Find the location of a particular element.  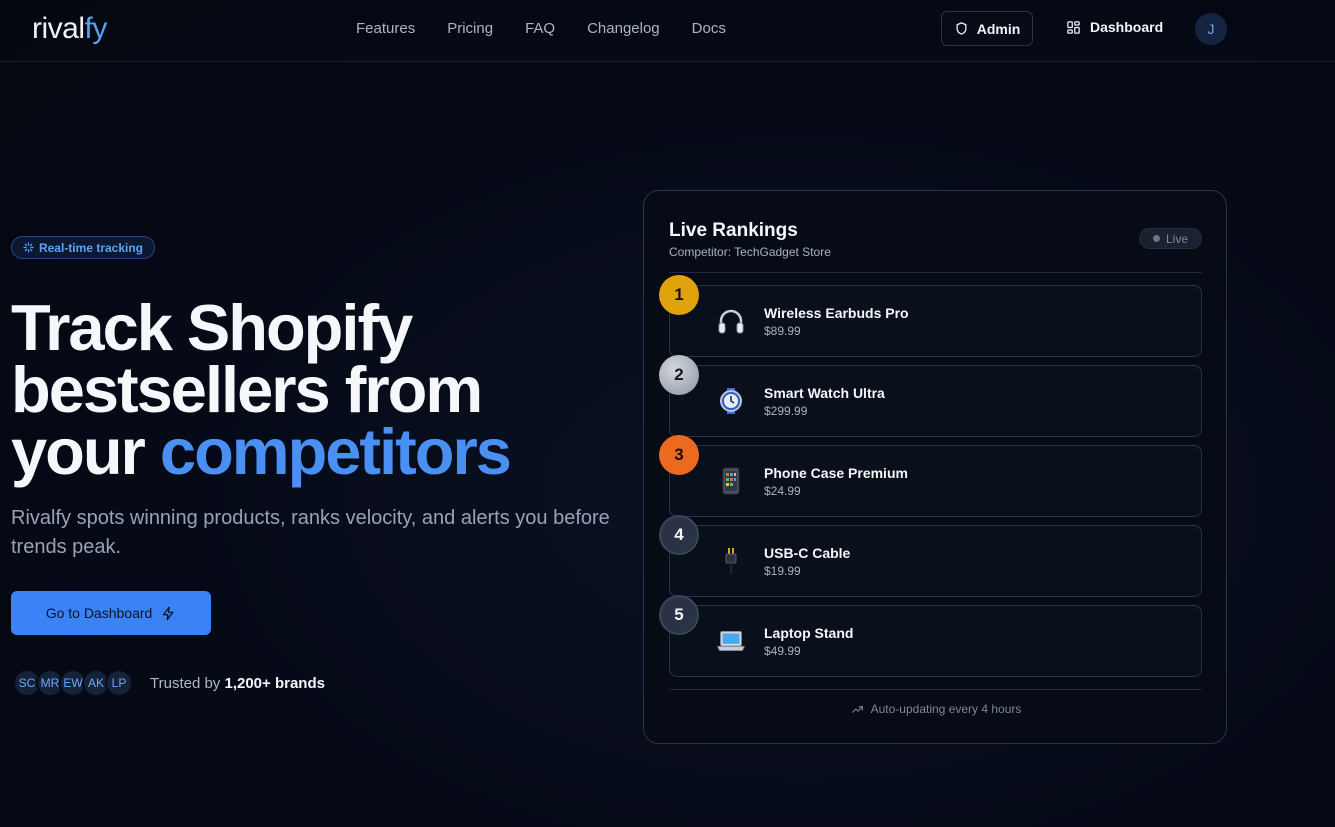

rank-badge: 4 is located at coordinates (679, 535).